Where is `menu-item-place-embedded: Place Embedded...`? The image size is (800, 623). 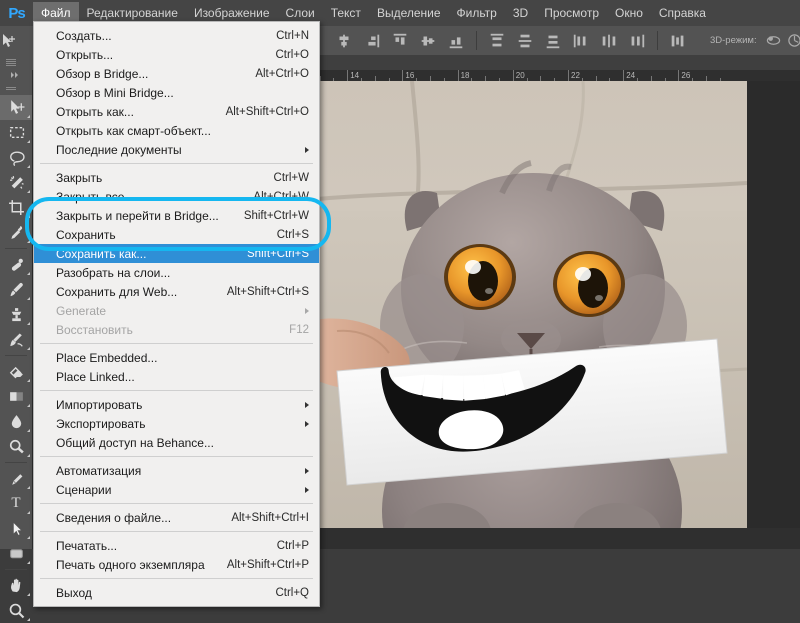 menu-item-place-embedded: Place Embedded... is located at coordinates (176, 357).